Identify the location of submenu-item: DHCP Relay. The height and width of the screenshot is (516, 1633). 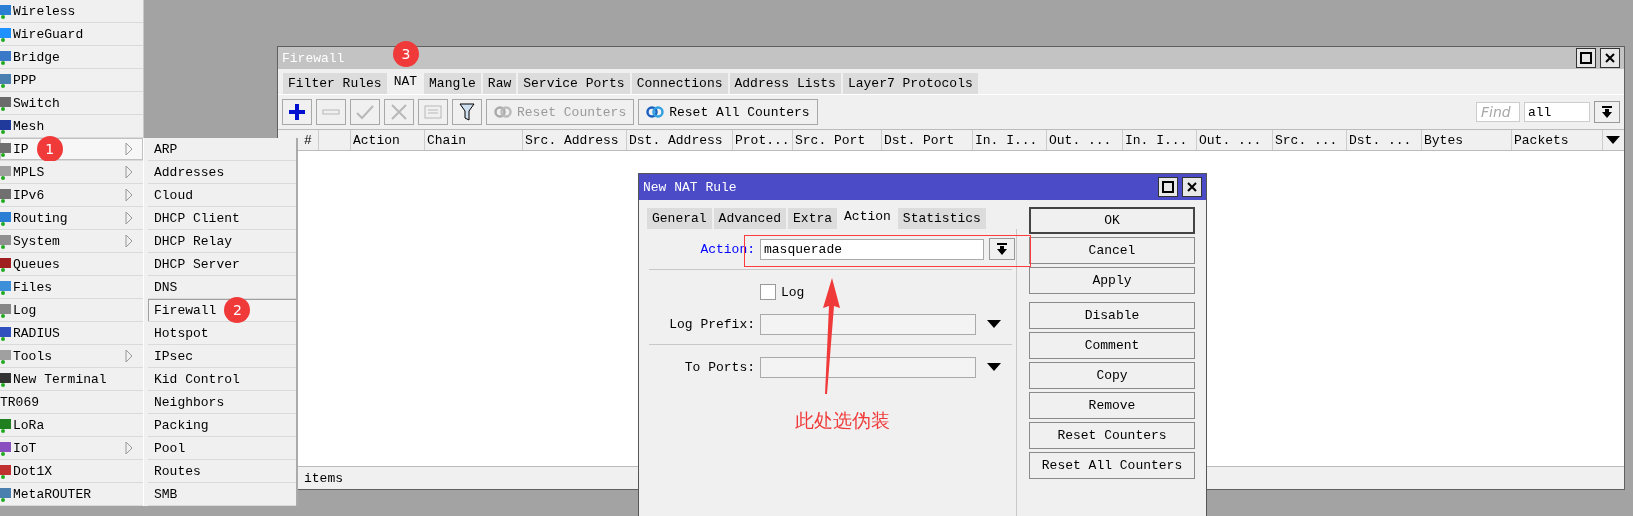
(222, 241).